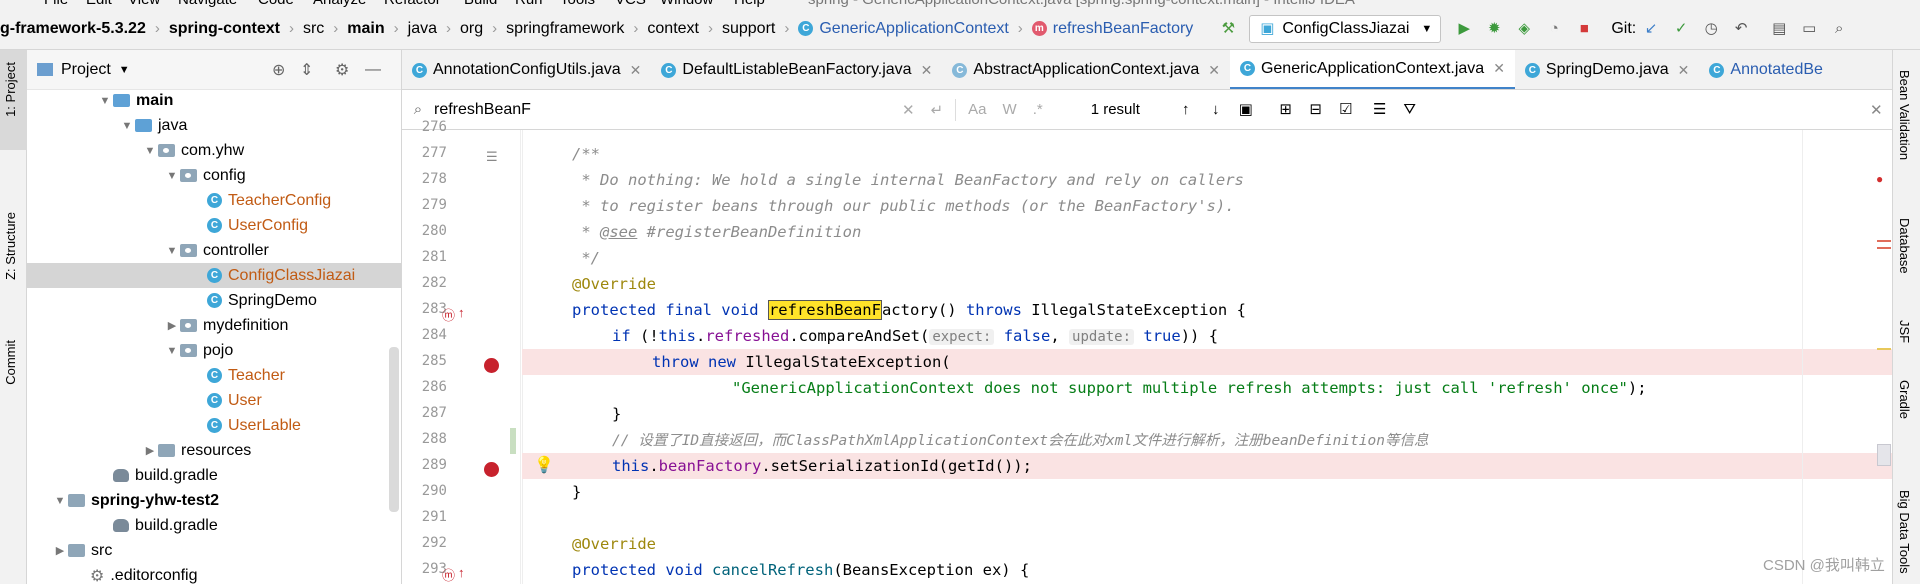  Describe the element at coordinates (796, 69) in the screenshot. I see `tab-defaultlistablebeanfactory: C DefaultListableBeanFactory.java ✕` at that location.